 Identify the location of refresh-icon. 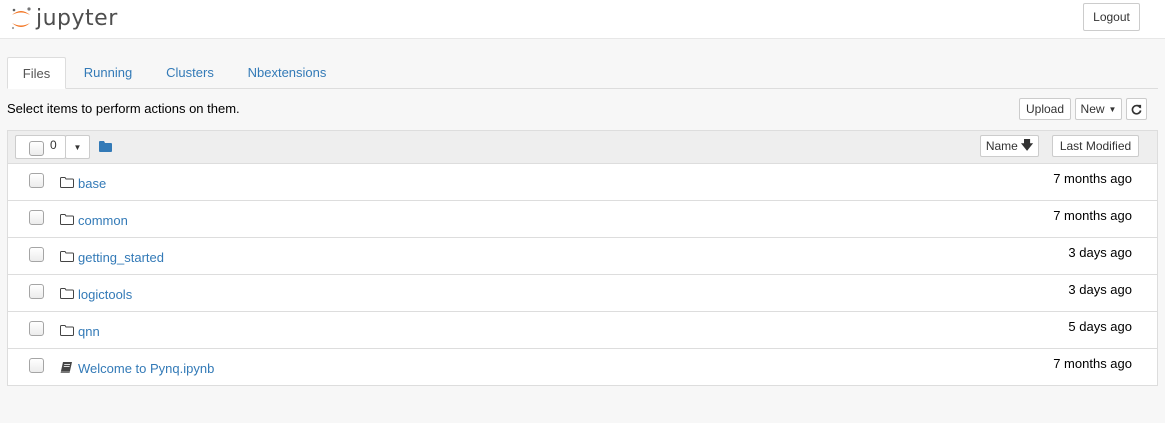
(1136, 109).